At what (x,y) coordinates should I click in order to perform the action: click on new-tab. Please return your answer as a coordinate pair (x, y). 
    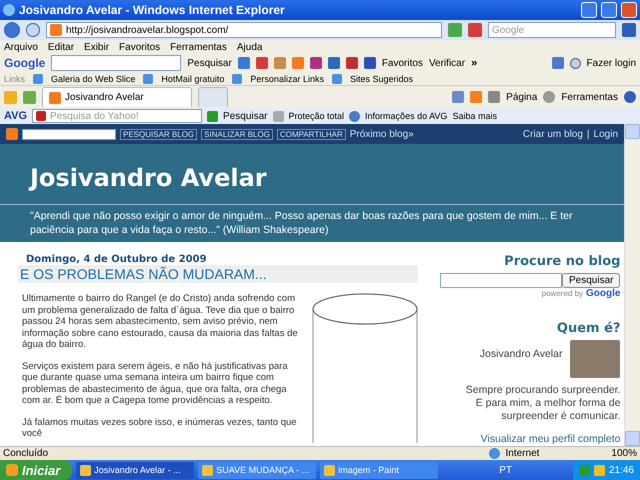
    Looking at the image, I should click on (213, 97).